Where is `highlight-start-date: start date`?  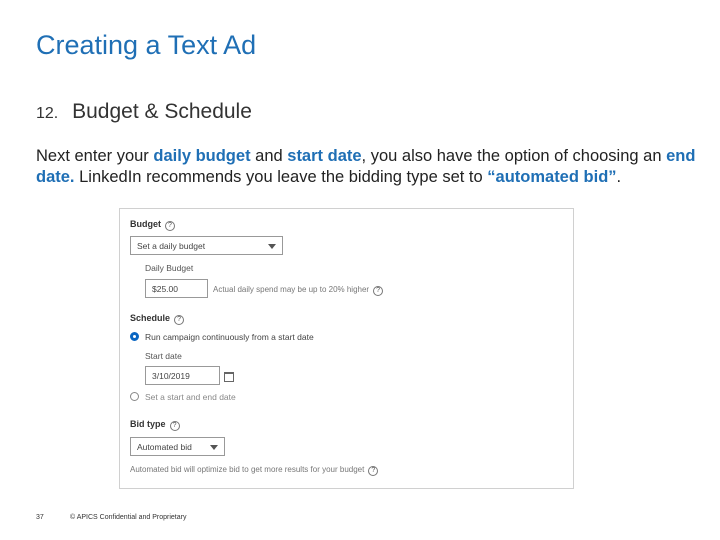 highlight-start-date: start date is located at coordinates (324, 156).